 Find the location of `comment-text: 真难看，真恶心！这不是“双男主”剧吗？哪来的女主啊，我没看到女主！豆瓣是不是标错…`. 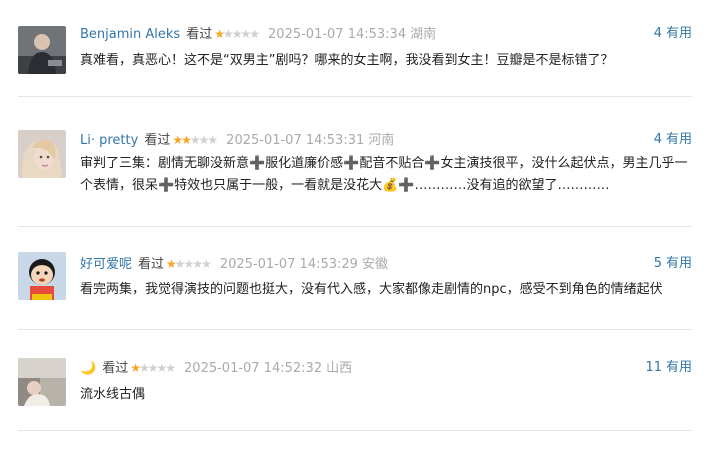

comment-text: 真难看，真恶心！这不是“双男主”剧吗？哪来的女主啊，我没看到女主！豆瓣是不是标错… is located at coordinates (347, 60).